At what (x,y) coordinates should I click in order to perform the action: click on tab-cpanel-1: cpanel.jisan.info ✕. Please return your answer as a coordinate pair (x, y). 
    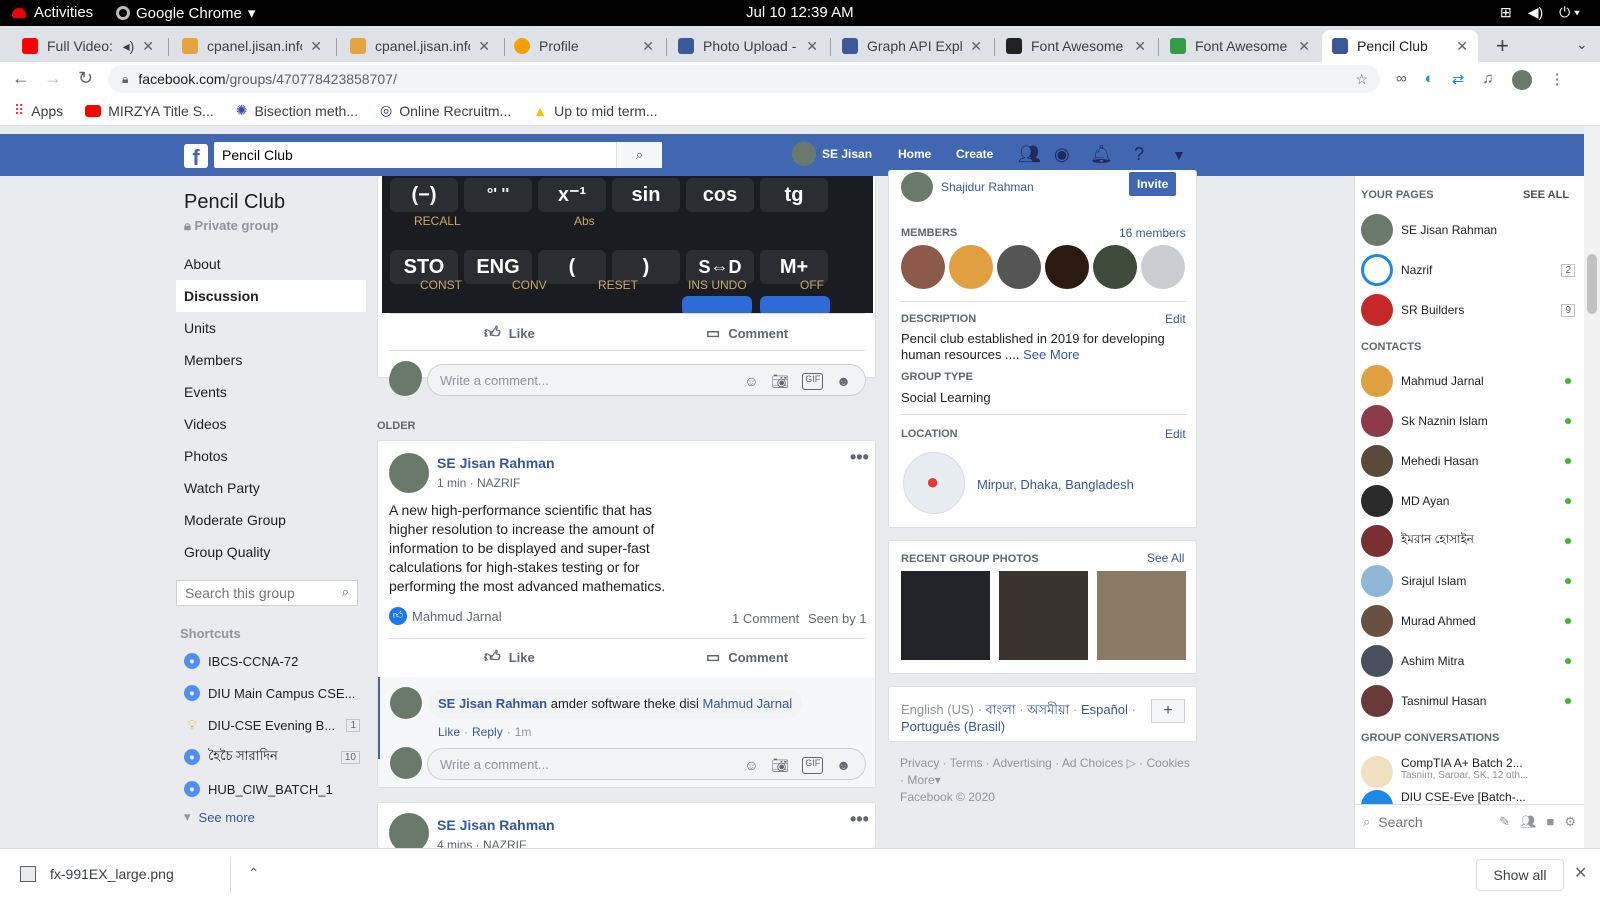
    Looking at the image, I should click on (252, 46).